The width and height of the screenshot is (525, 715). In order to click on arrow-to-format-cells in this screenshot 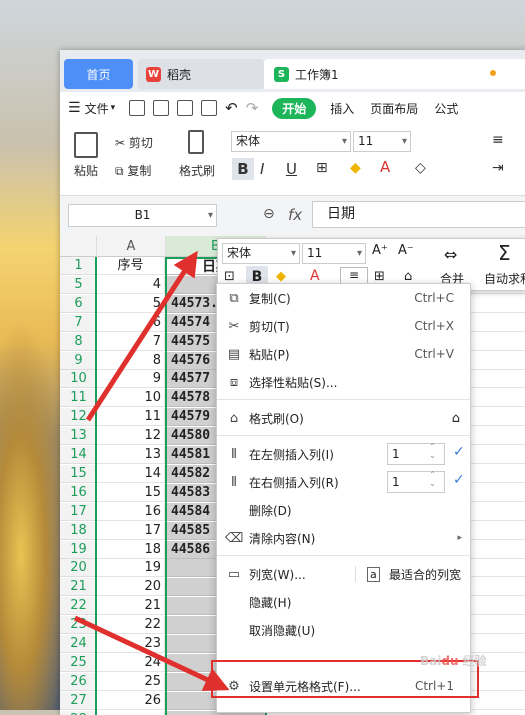, I will do `click(151, 653)`.